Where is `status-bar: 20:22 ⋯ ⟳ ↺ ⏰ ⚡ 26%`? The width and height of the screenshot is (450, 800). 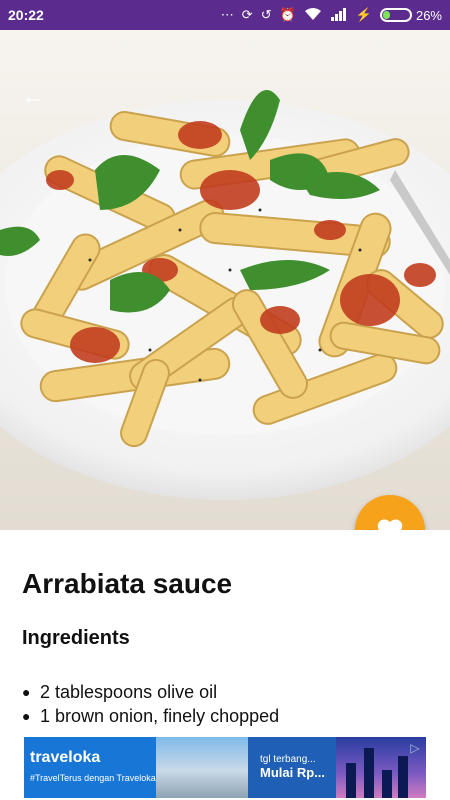
status-bar: 20:22 ⋯ ⟳ ↺ ⏰ ⚡ 26% is located at coordinates (225, 15).